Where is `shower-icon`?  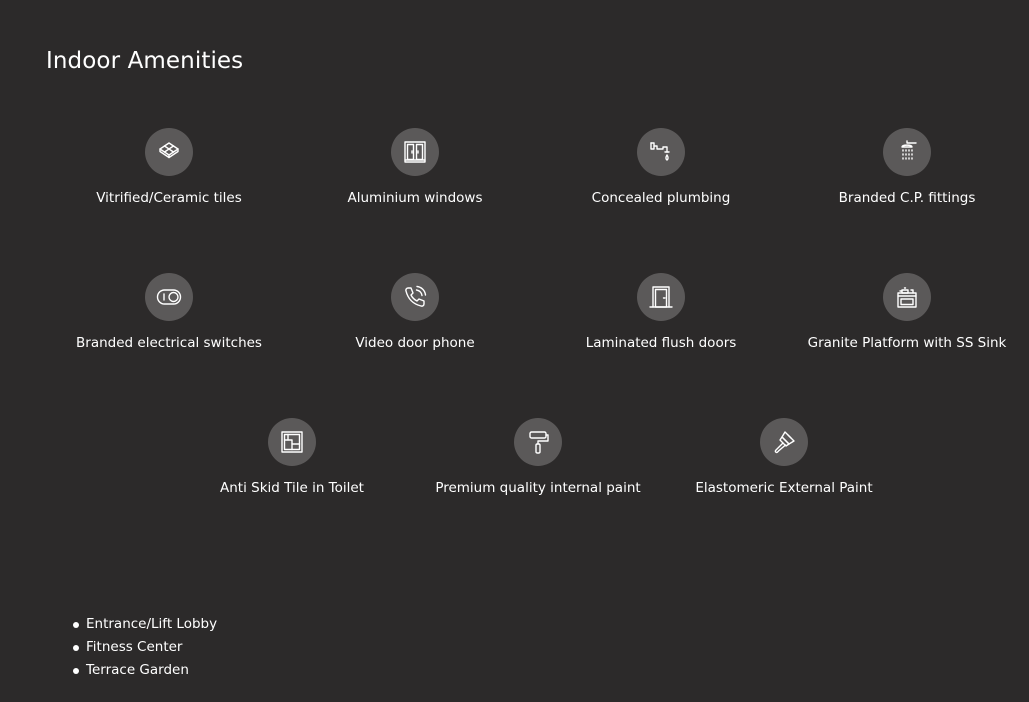 shower-icon is located at coordinates (907, 152).